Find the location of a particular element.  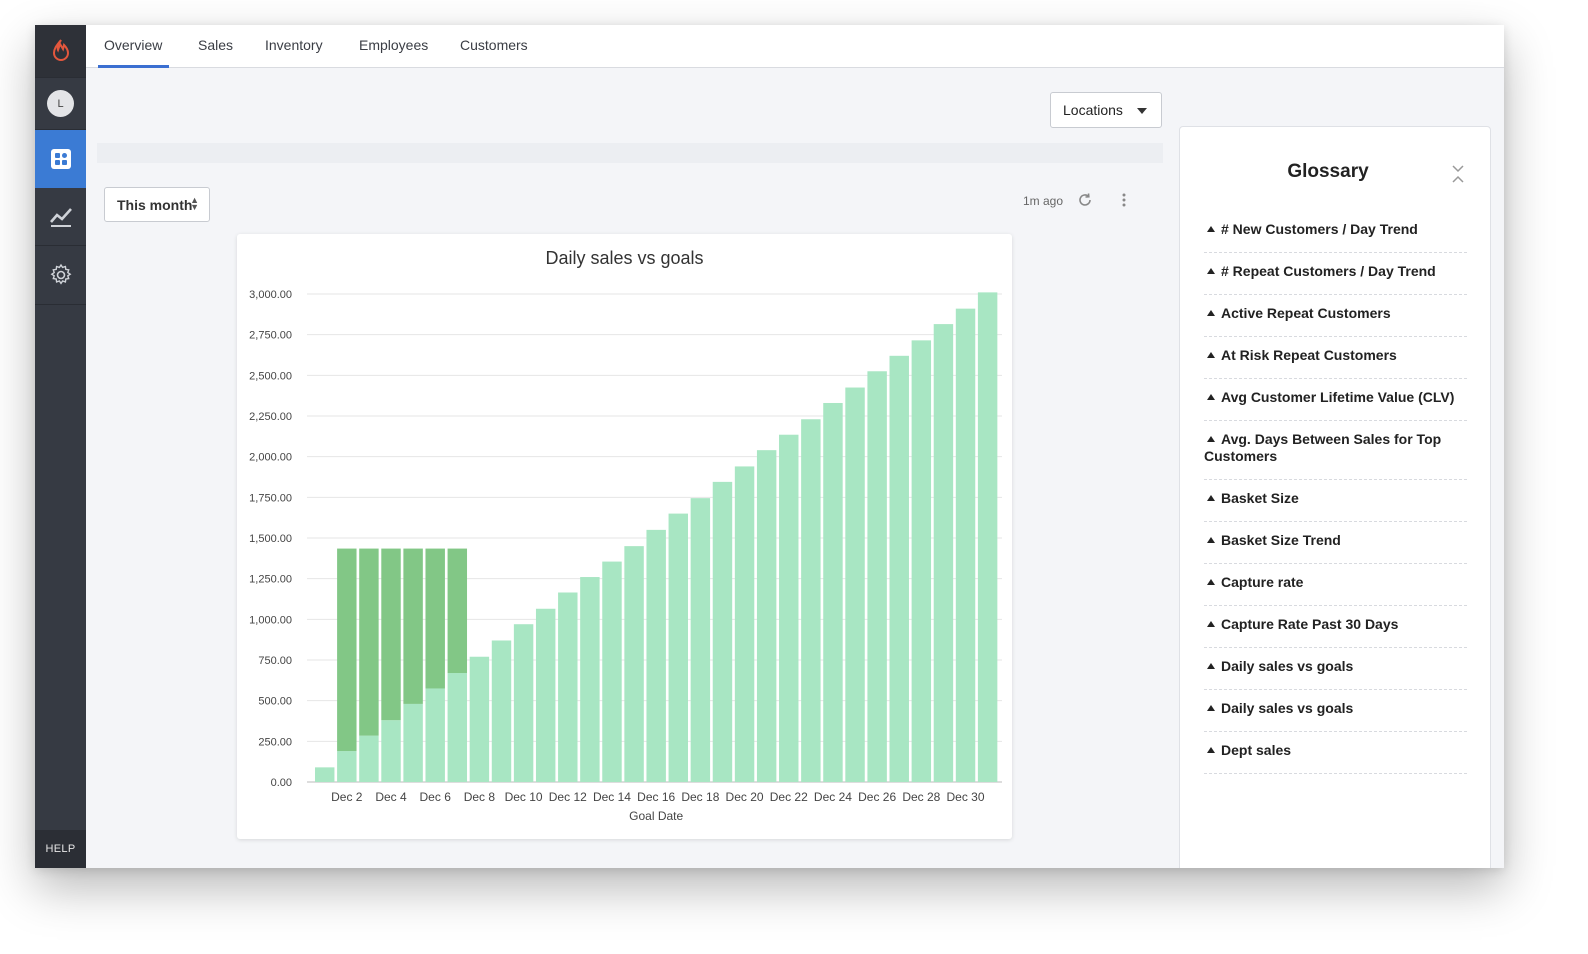

glossary-item: Basket Size Trend is located at coordinates (1335, 543).